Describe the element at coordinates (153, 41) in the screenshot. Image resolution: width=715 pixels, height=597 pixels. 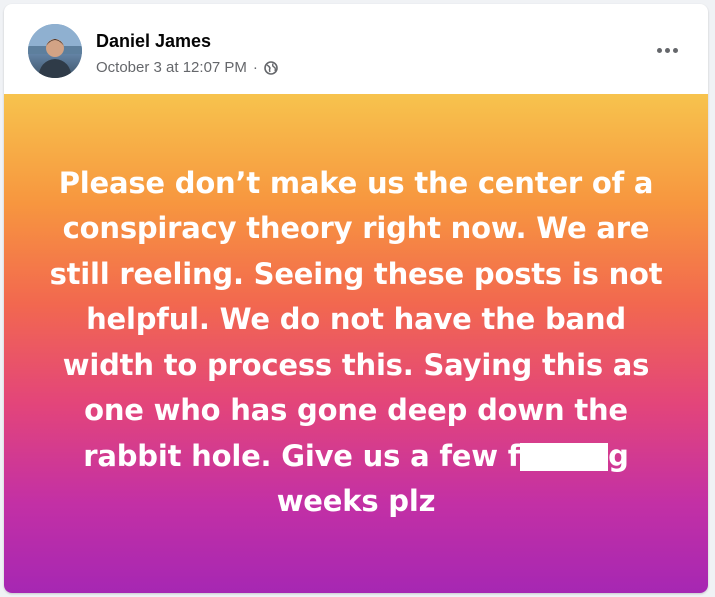
I see `author-name: Daniel James` at that location.